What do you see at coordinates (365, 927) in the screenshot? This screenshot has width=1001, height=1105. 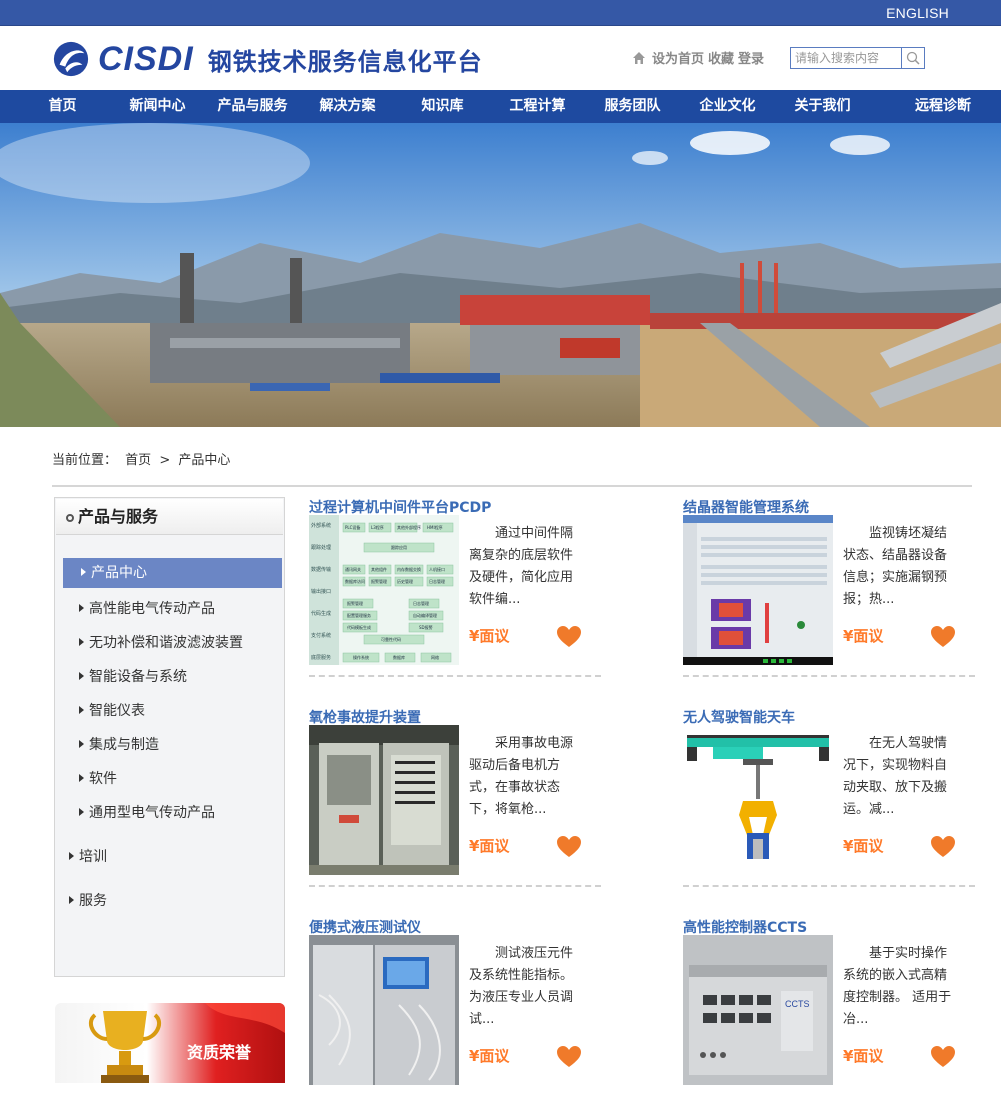 I see `product-title: 便携式液压测试仪` at bounding box center [365, 927].